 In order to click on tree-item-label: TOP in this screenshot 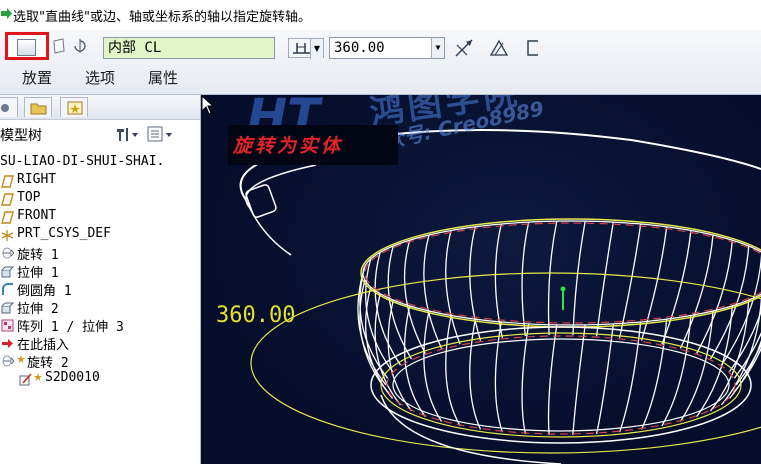, I will do `click(29, 197)`.